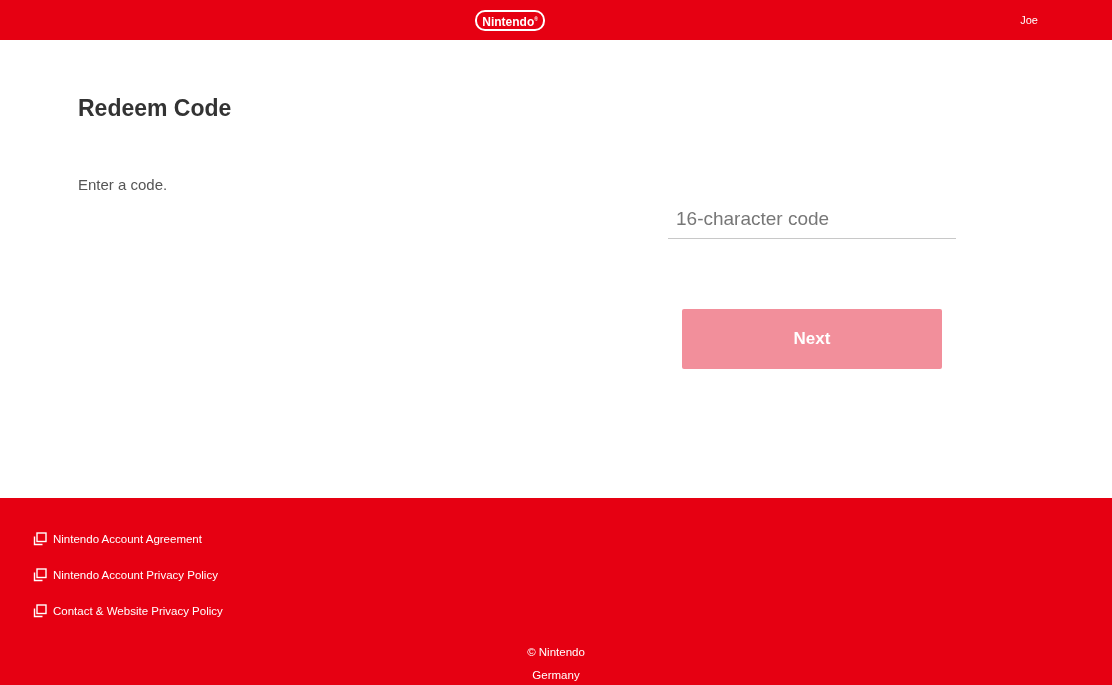  I want to click on code-input-field: 16-character code, so click(812, 223).